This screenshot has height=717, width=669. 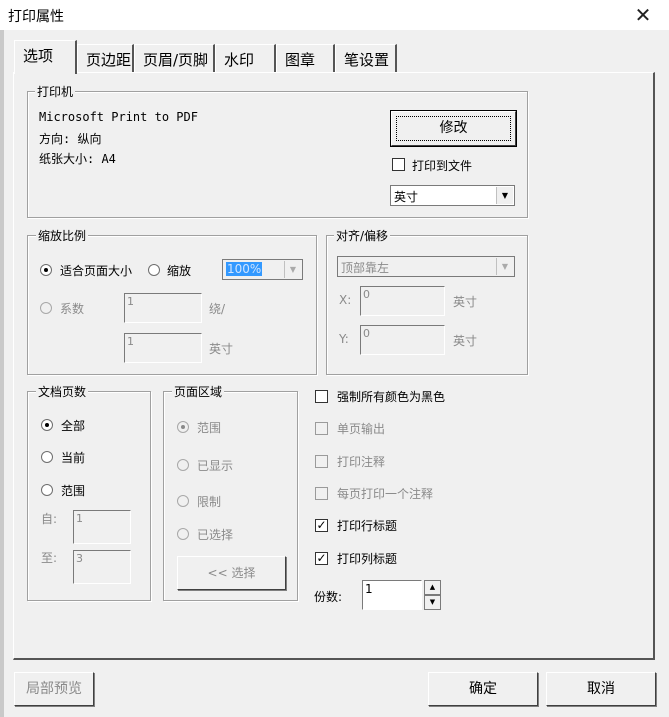 What do you see at coordinates (321, 525) in the screenshot?
I see `print-row-titles-checkbox: ✓` at bounding box center [321, 525].